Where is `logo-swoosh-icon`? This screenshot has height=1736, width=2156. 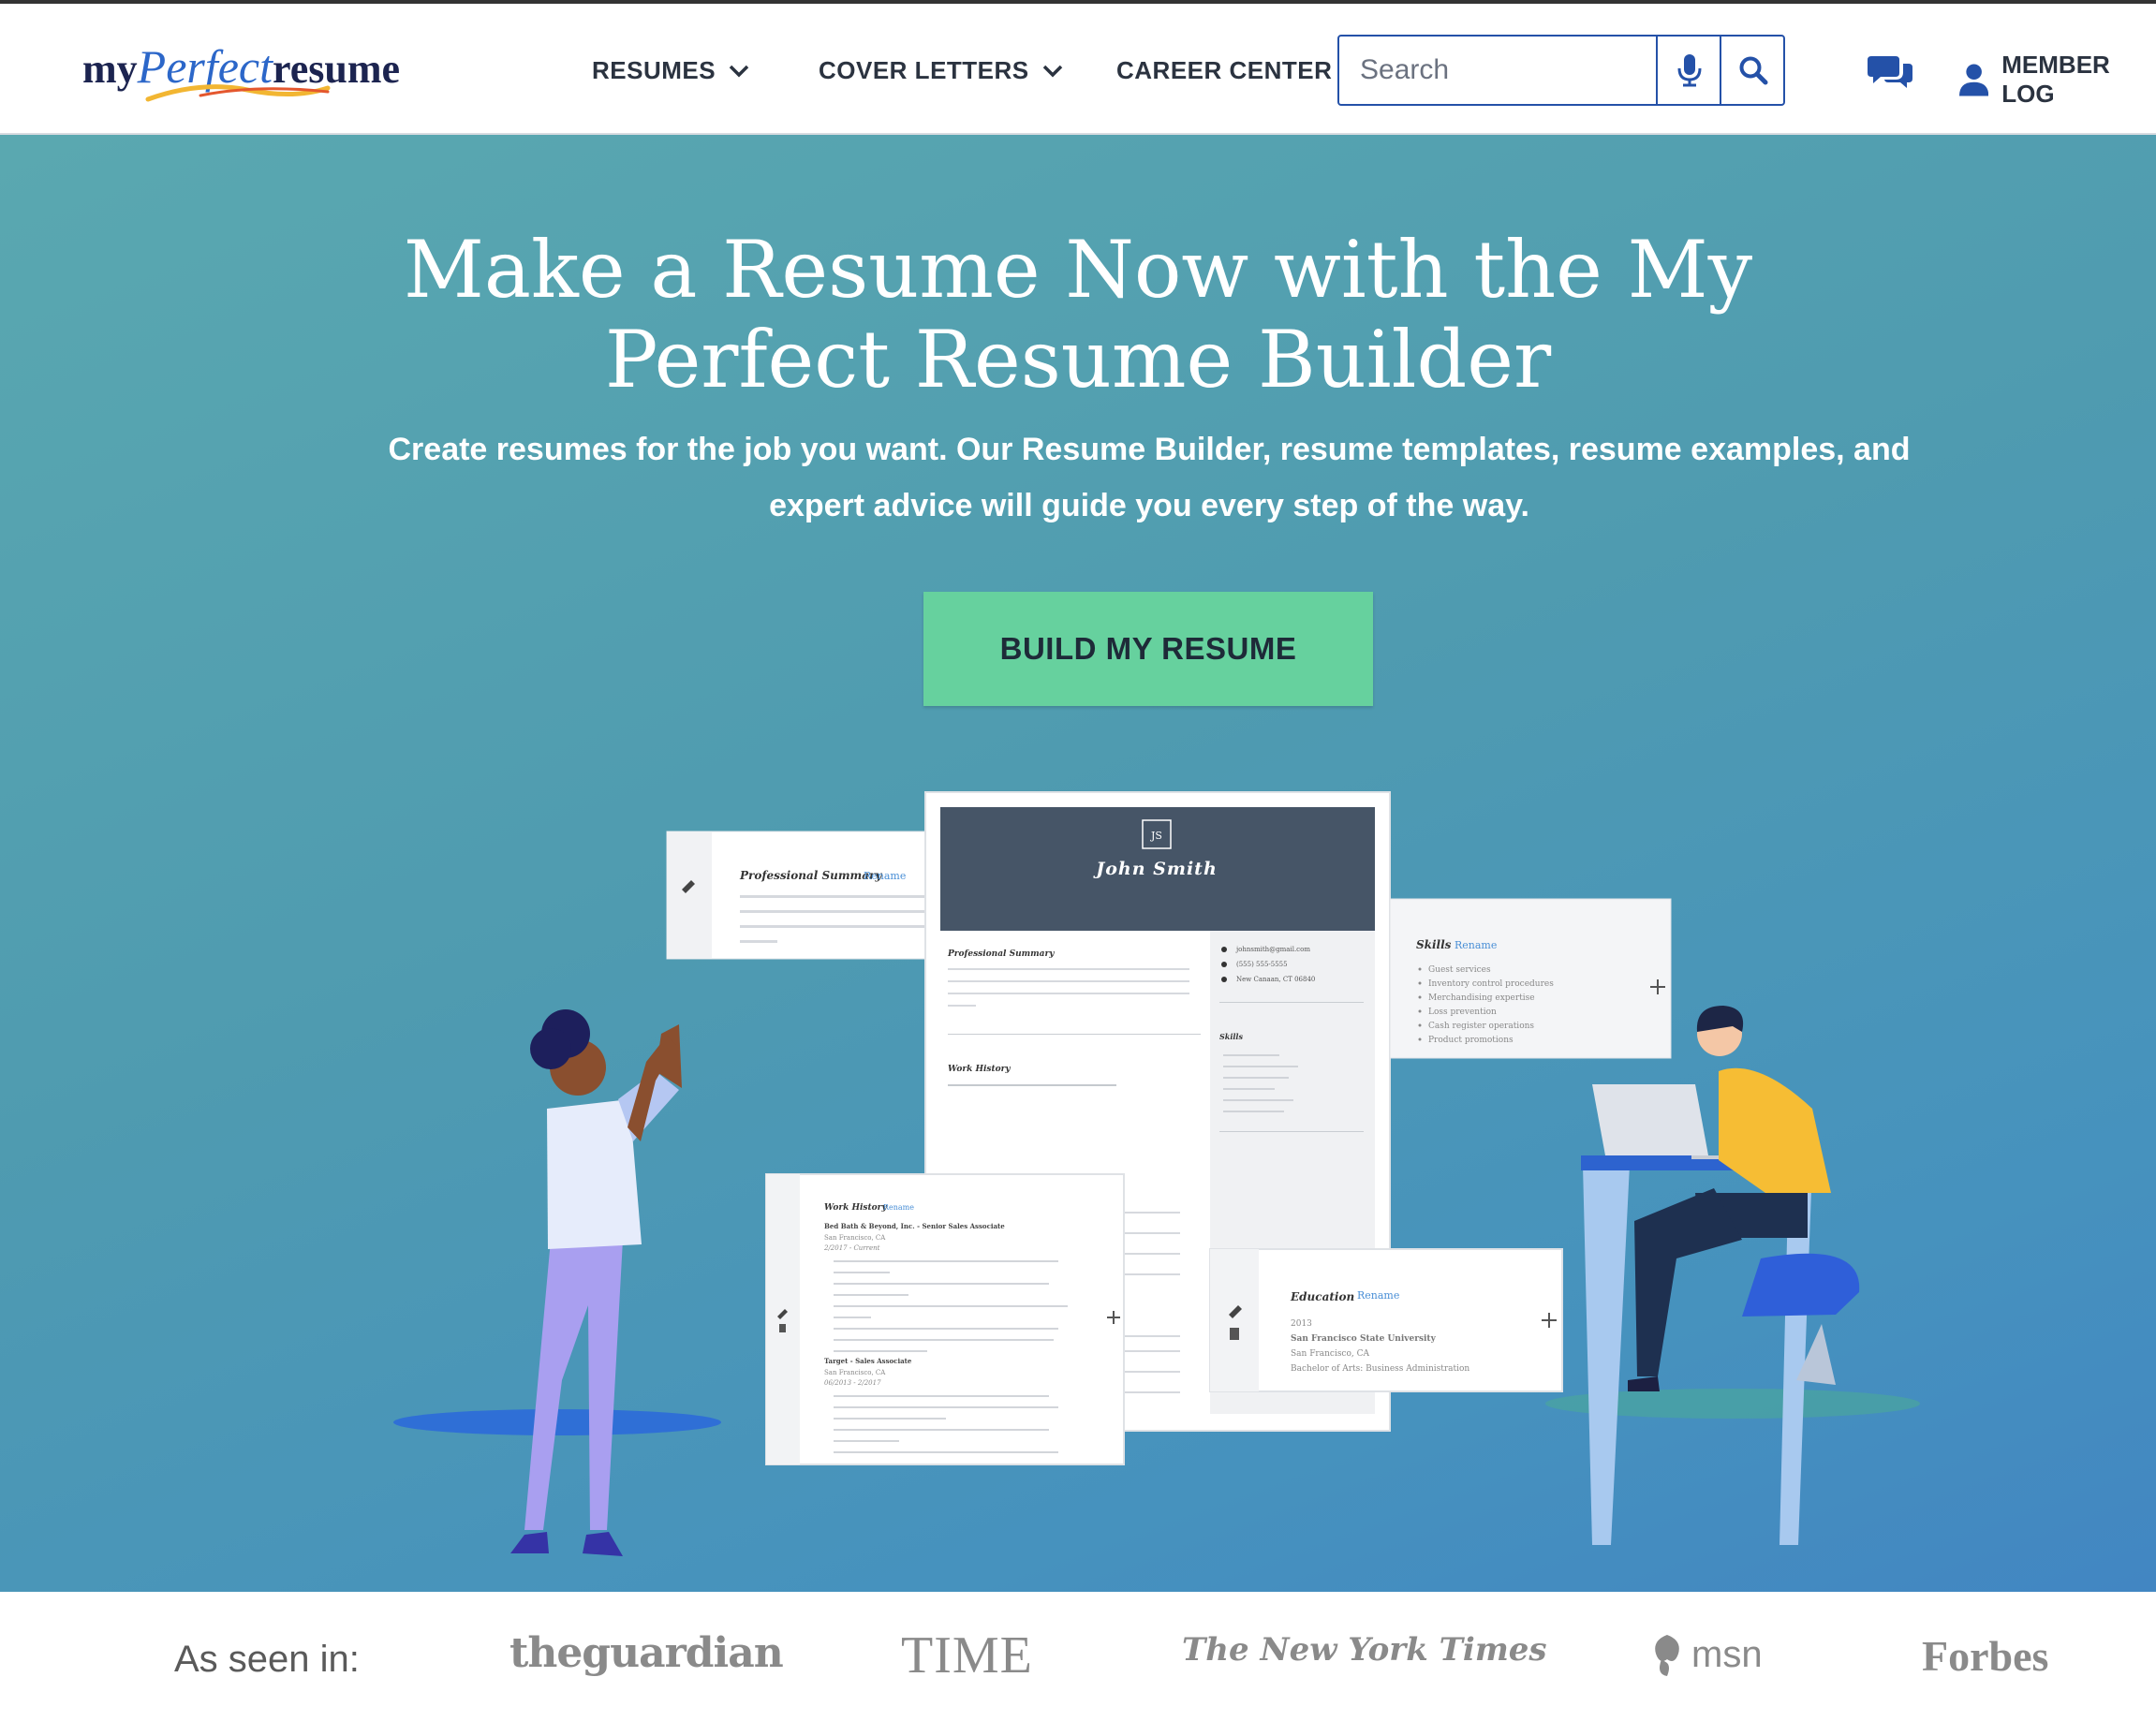
logo-swoosh-icon is located at coordinates (238, 93).